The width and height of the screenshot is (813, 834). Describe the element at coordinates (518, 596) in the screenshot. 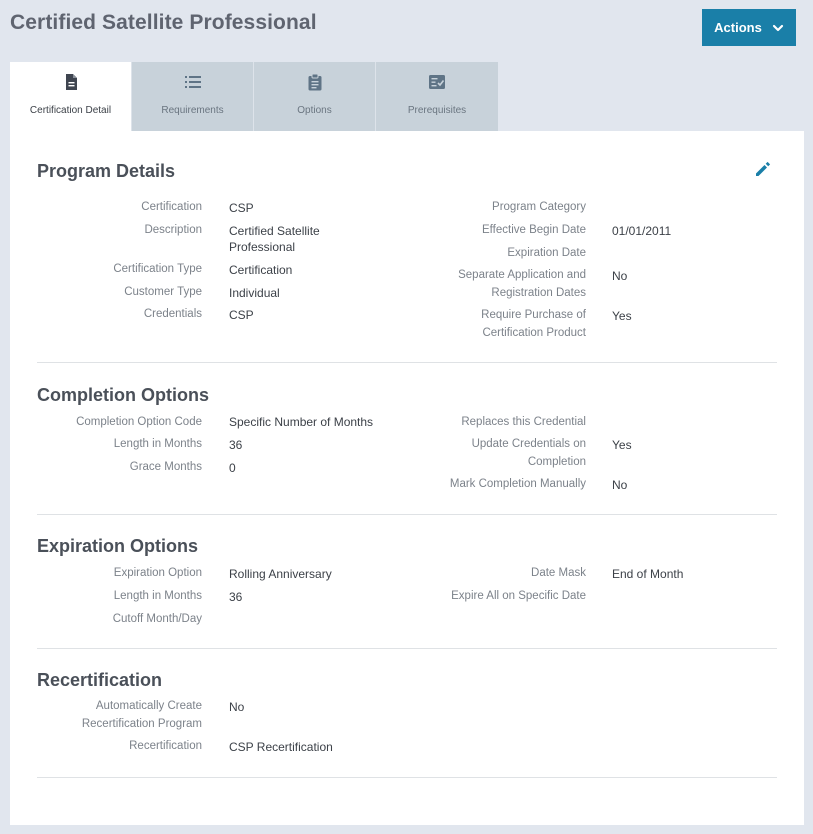

I see `field-label: Expire All on Specific Date` at that location.